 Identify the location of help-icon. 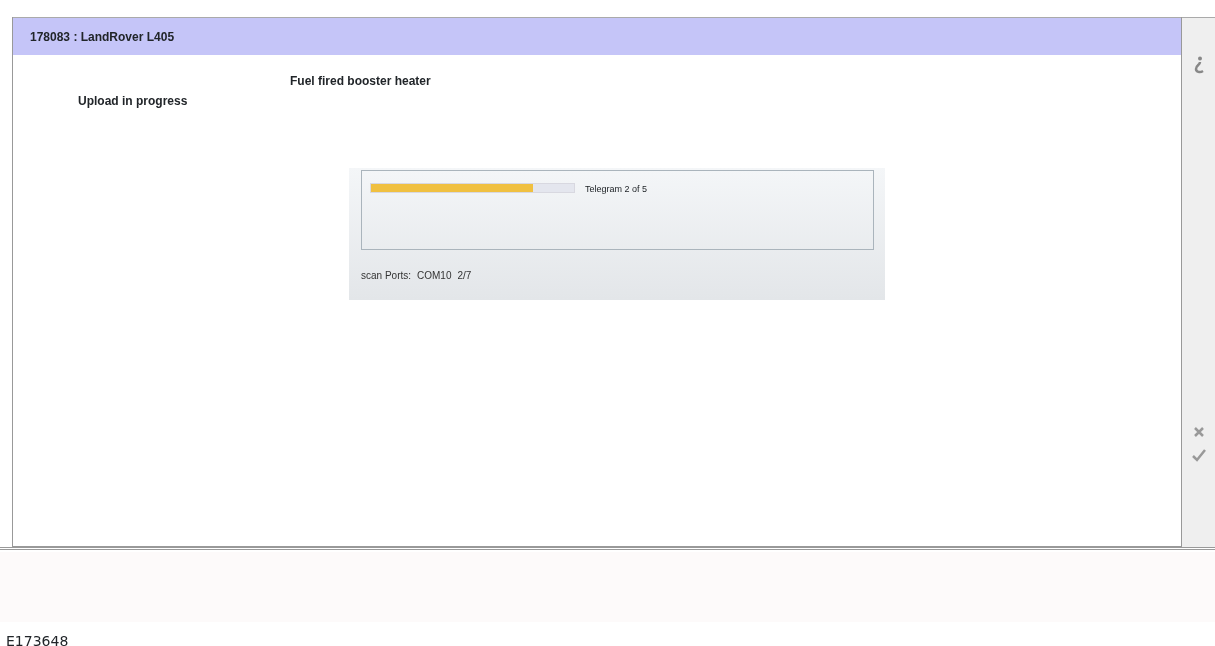
(1198, 65).